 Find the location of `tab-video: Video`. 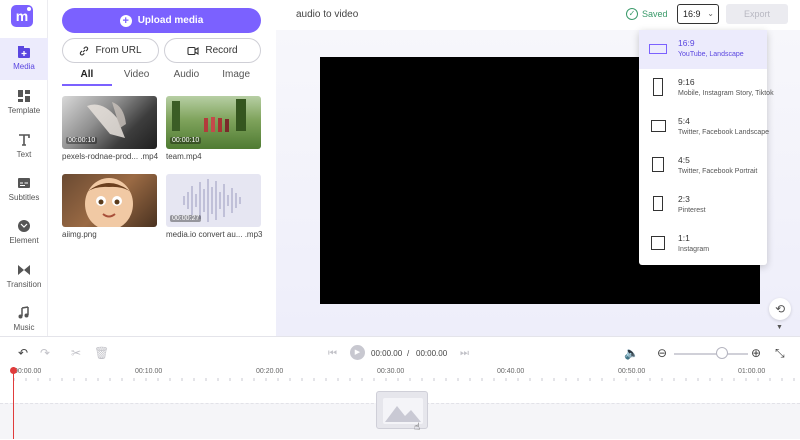

tab-video: Video is located at coordinates (137, 76).